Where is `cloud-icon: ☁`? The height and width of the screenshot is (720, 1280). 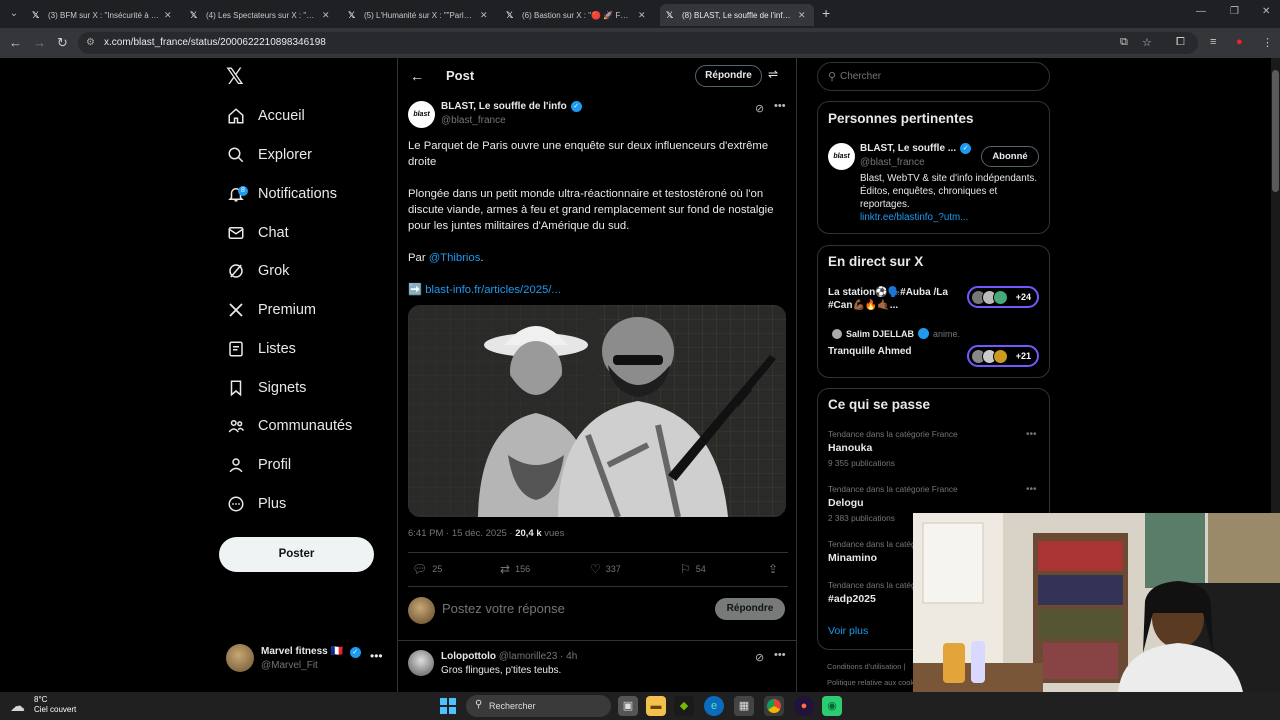
cloud-icon: ☁ is located at coordinates (17, 706).